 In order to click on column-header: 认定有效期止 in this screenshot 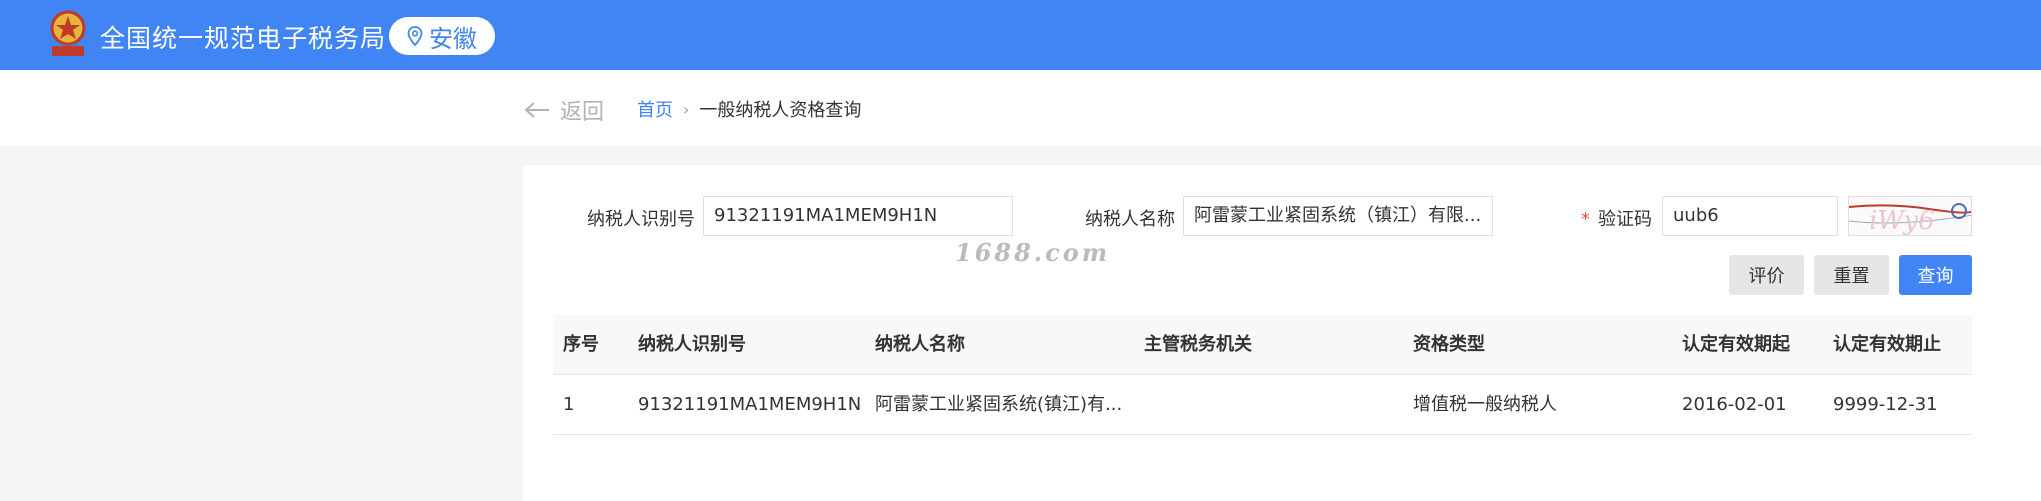, I will do `click(1887, 344)`.